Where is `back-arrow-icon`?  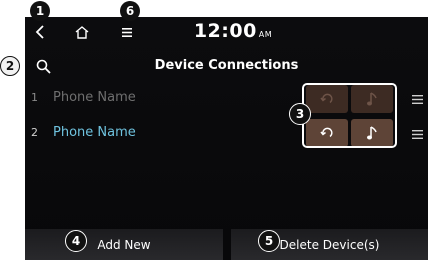
back-arrow-icon is located at coordinates (40, 32).